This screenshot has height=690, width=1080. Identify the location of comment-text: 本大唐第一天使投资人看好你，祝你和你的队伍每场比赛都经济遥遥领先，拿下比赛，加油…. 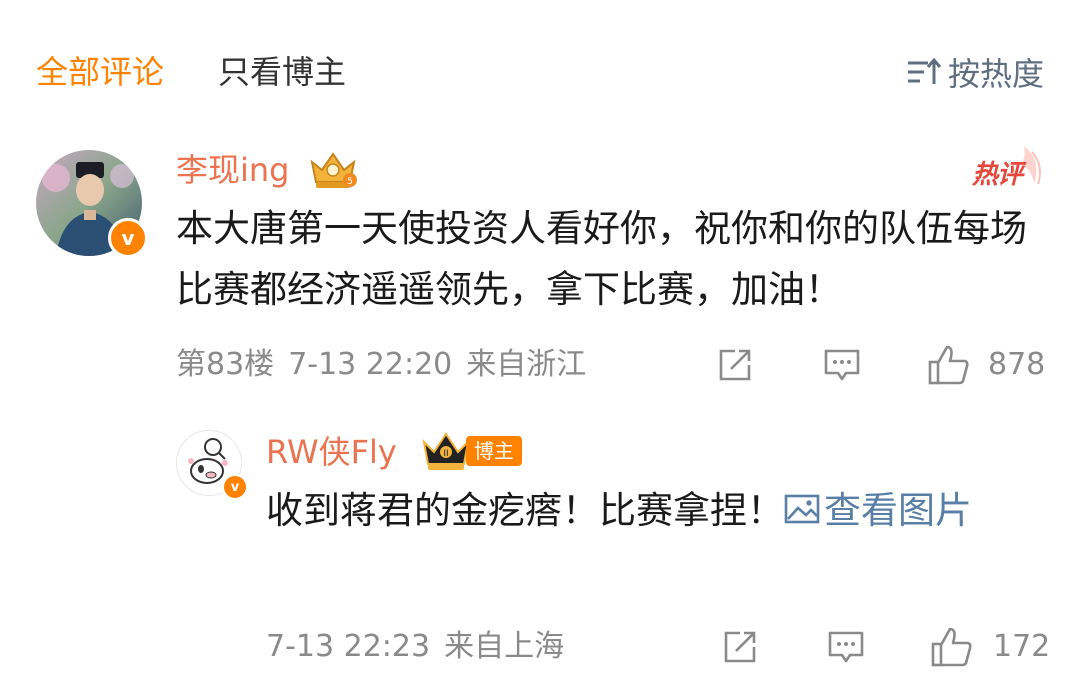
(601, 259).